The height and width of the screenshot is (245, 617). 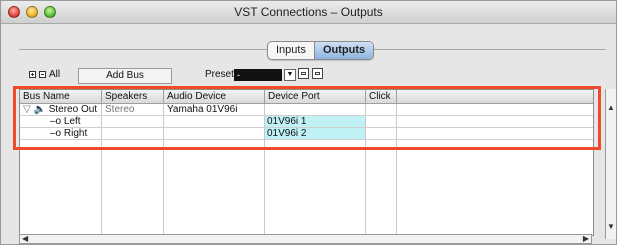 What do you see at coordinates (303, 73) in the screenshot?
I see `save-preset-icon` at bounding box center [303, 73].